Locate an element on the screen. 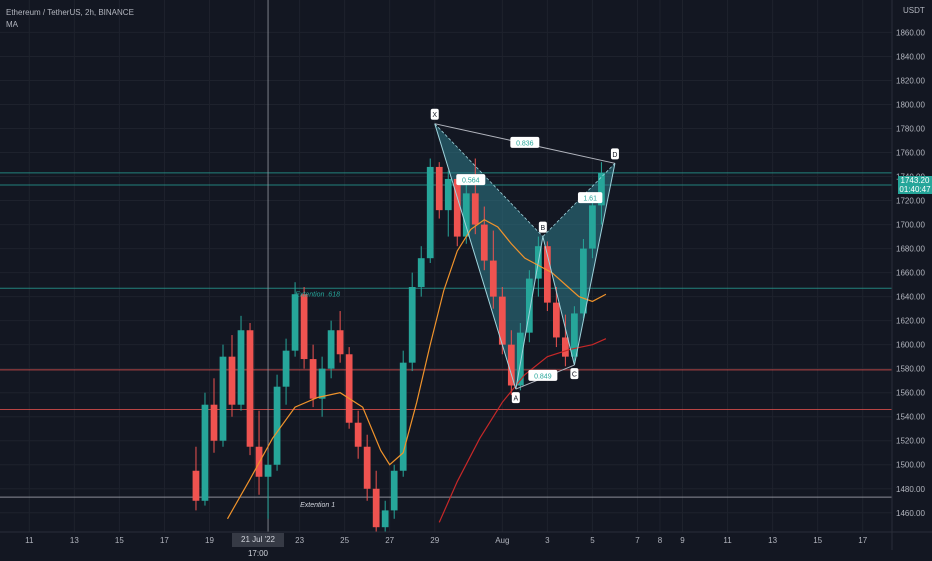  last-price-tag: 1743.20 is located at coordinates (915, 180).